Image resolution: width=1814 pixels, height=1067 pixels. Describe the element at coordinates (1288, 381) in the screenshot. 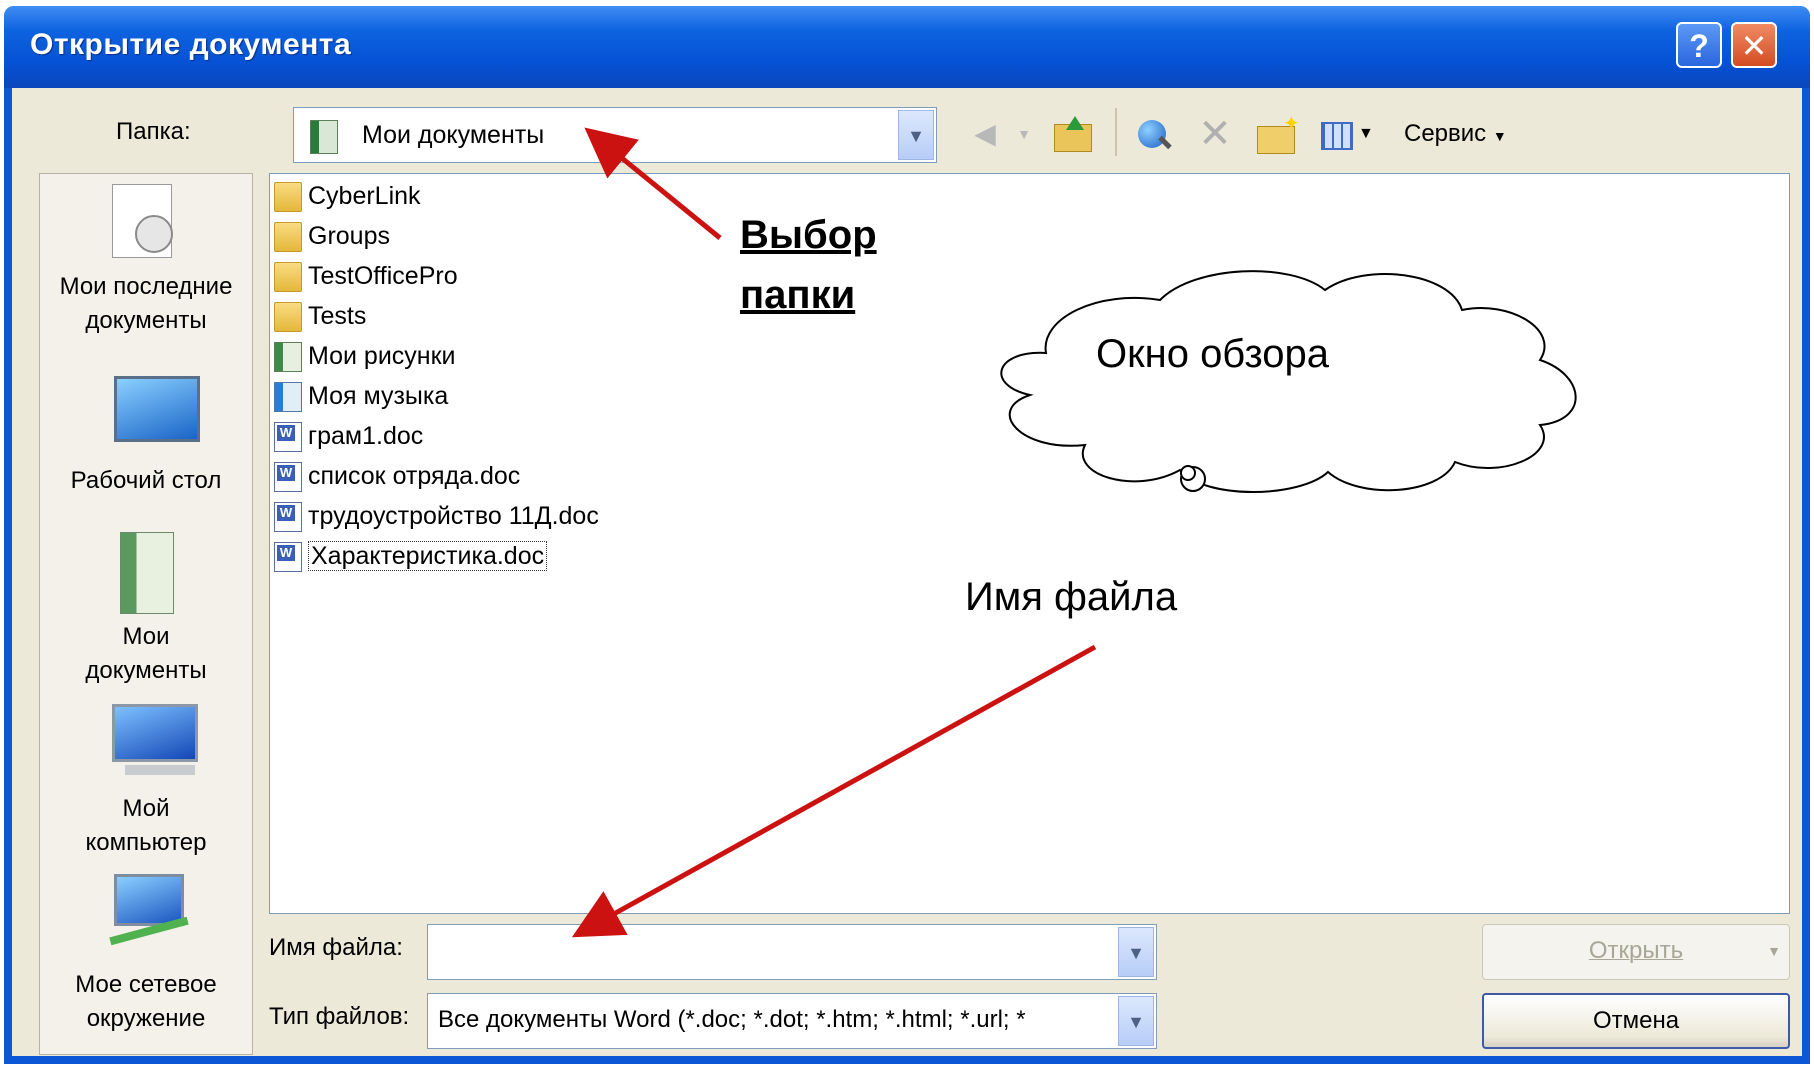

I see `callout-cloud-shape` at that location.